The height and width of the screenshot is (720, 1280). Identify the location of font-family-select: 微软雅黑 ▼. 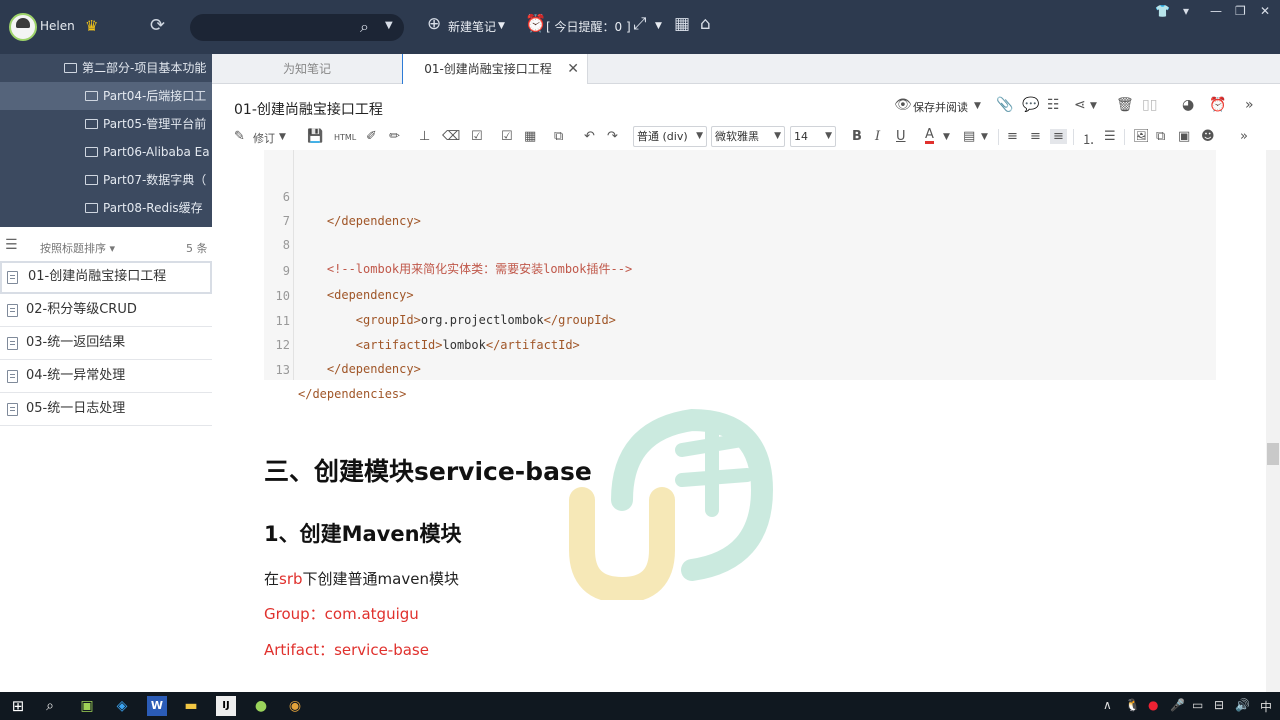
(748, 136).